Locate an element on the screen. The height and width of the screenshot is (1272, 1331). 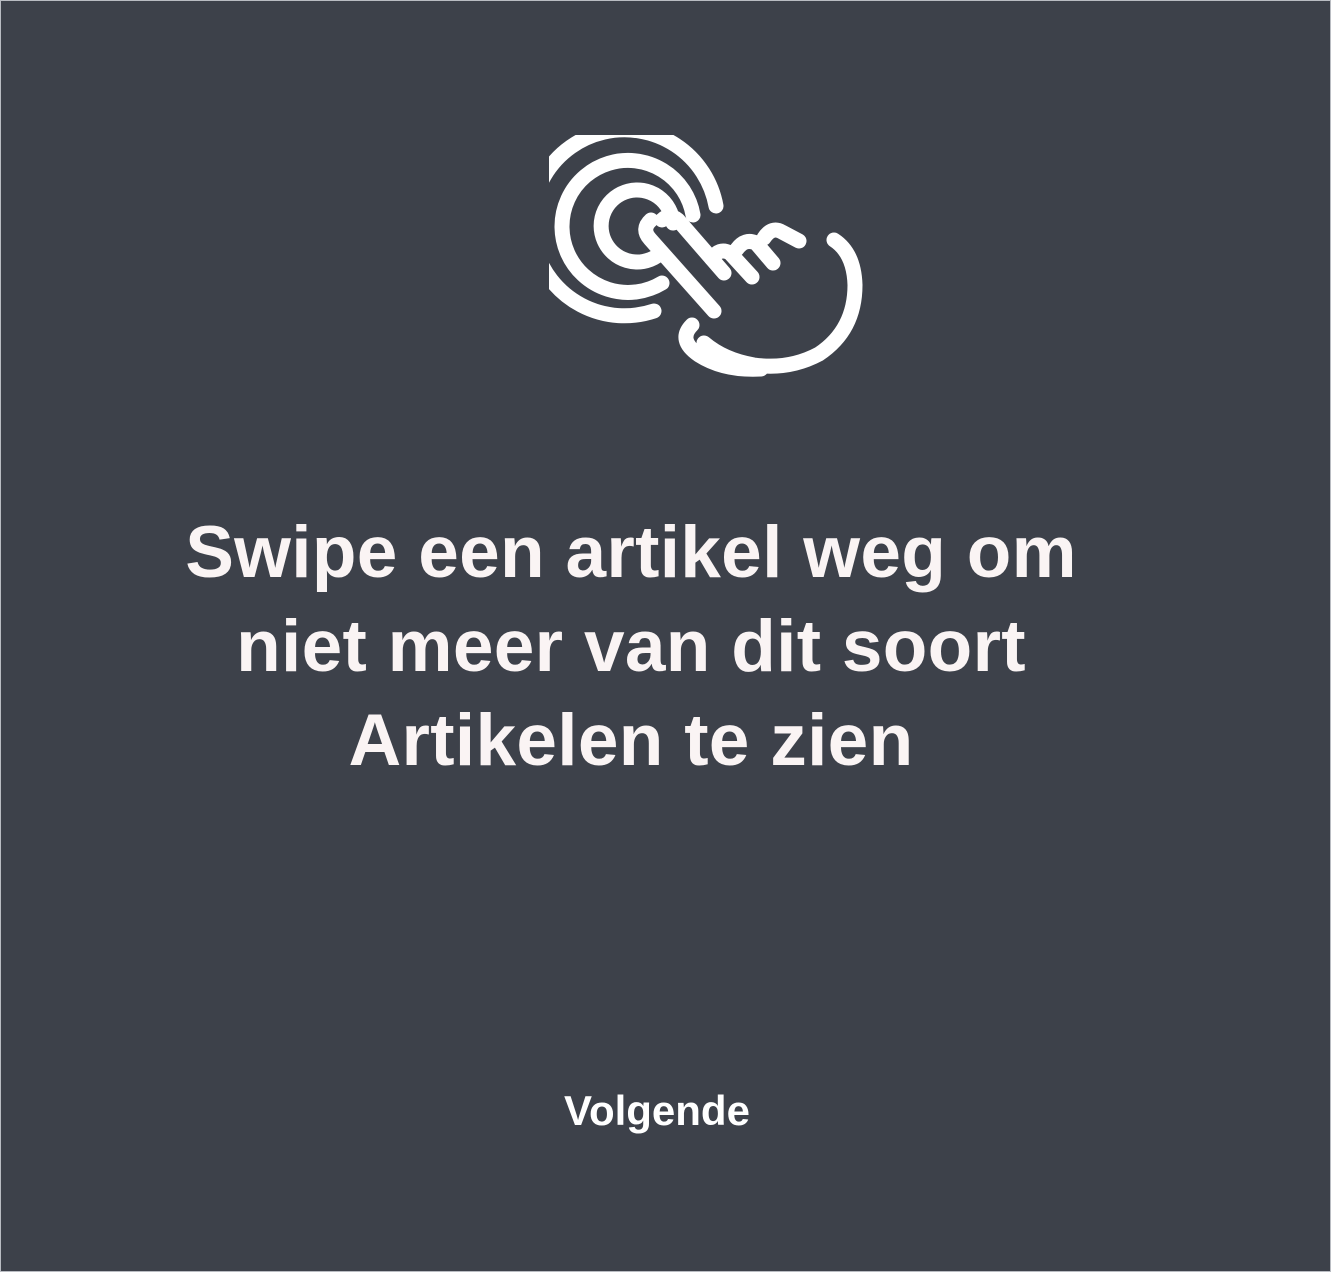
hint-message-line: Swipe een artikel weg om is located at coordinates (631, 552).